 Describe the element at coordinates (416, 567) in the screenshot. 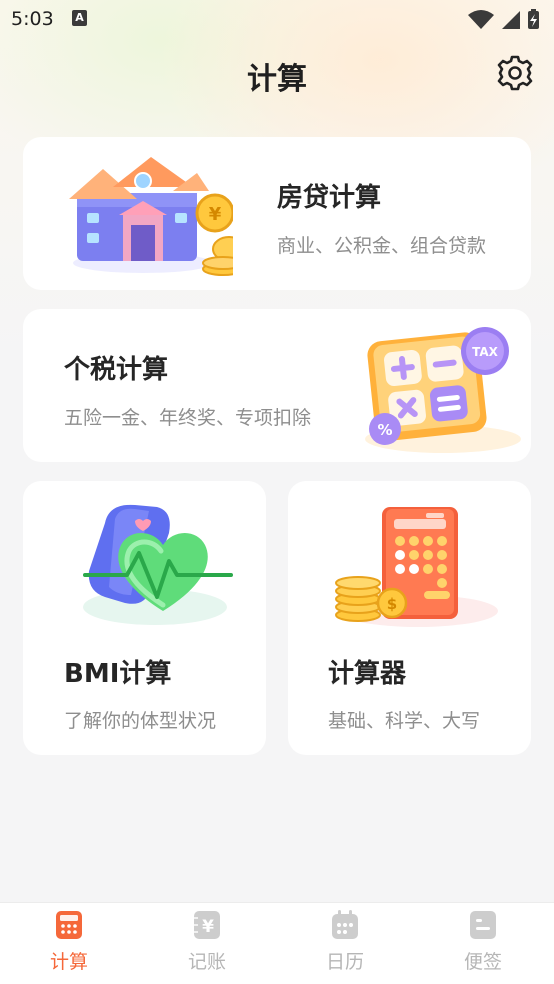

I see `calculator-coins-icon: $` at that location.